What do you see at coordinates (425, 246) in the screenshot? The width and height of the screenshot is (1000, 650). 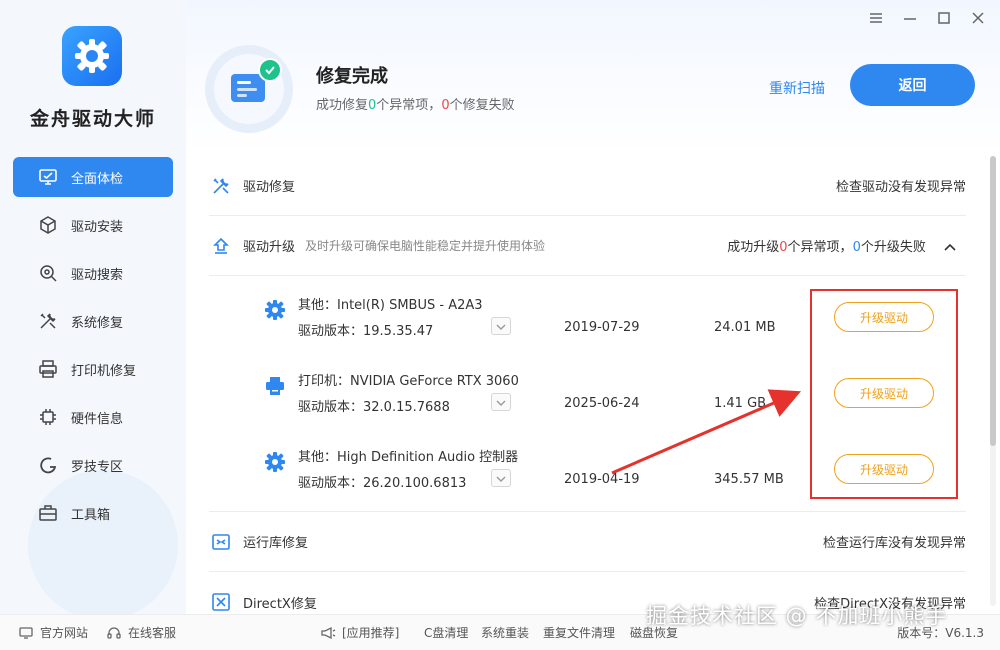 I see `section-description: 及时升级可确保电脑性能稳定并提升使用体验` at bounding box center [425, 246].